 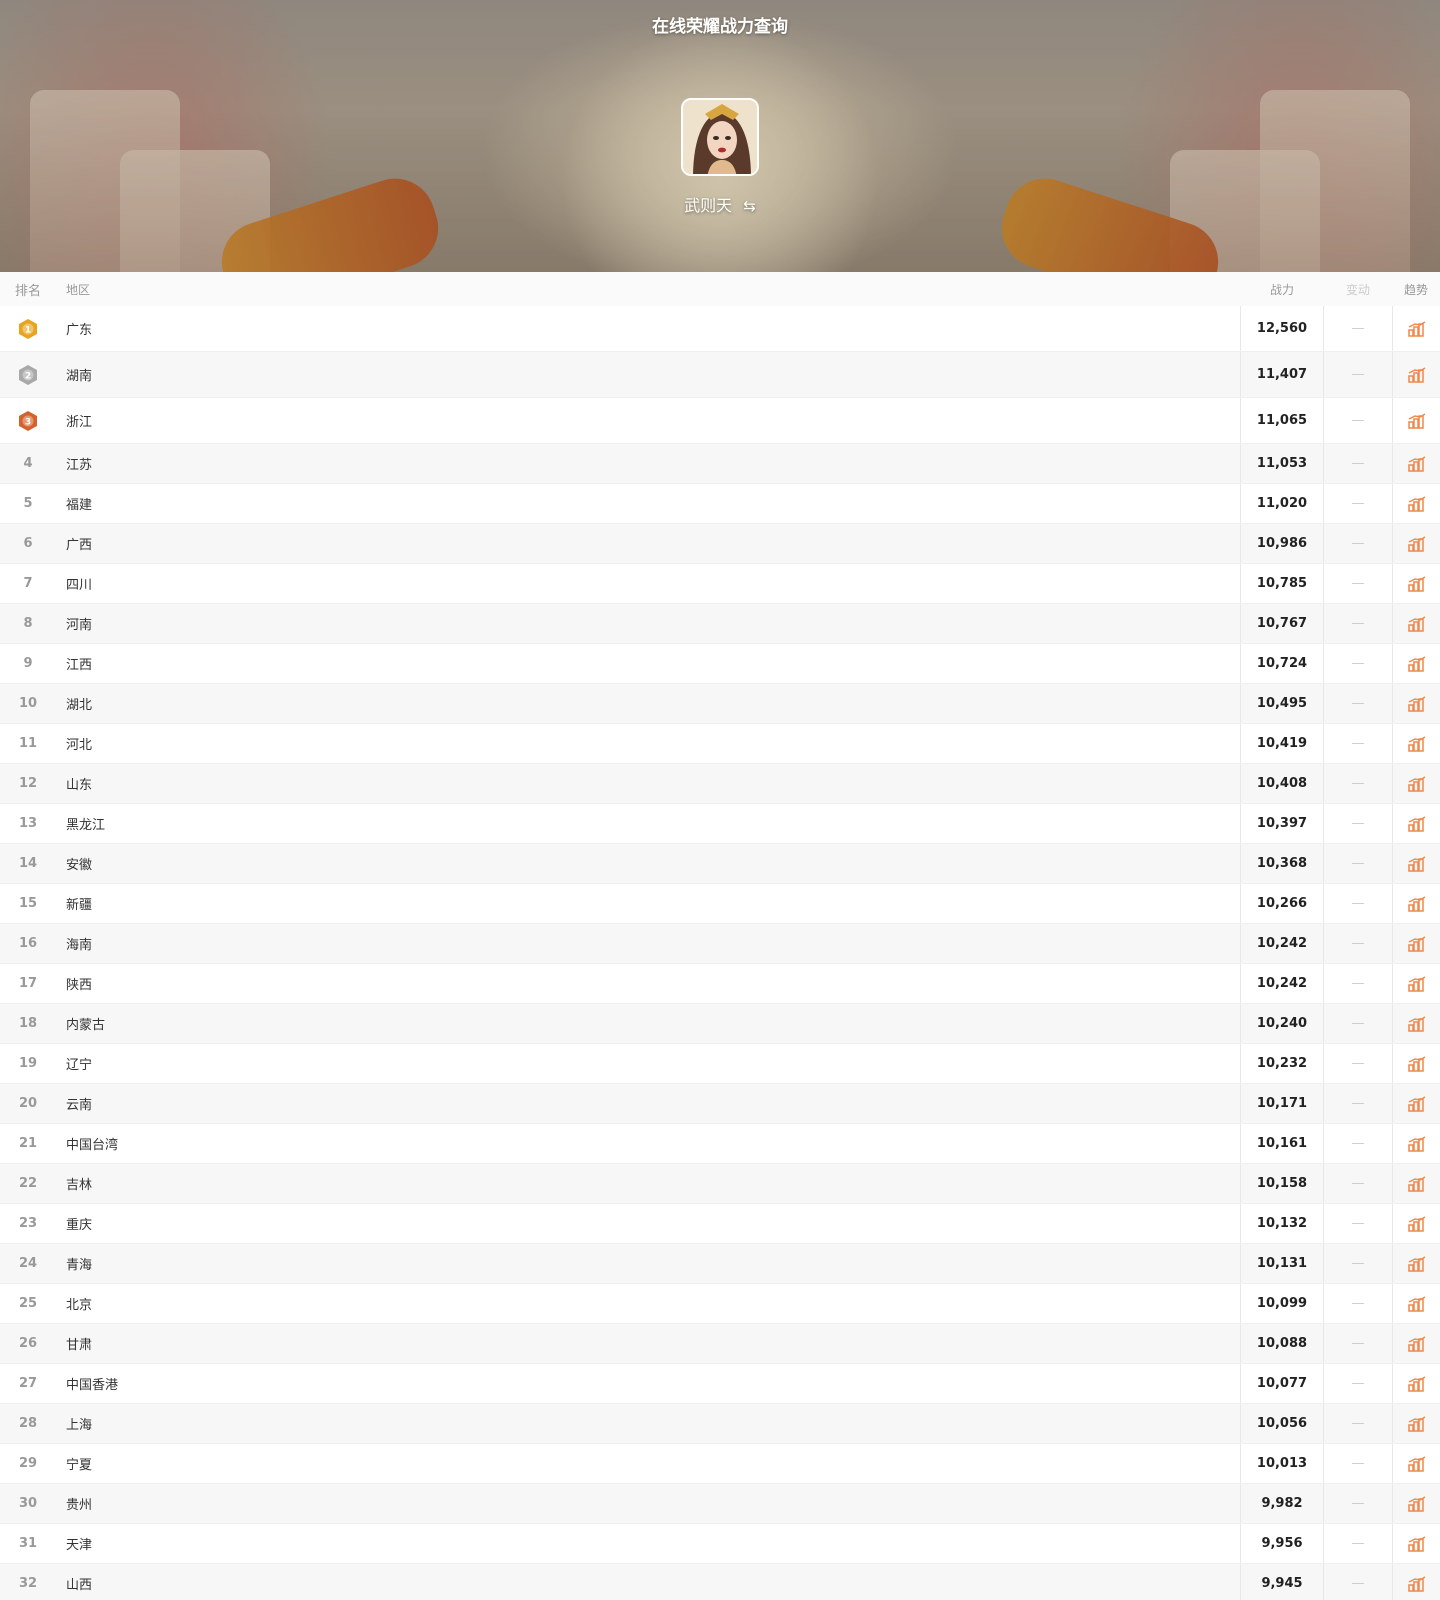 What do you see at coordinates (720, 1424) in the screenshot?
I see `table-row: 28 上海 10,056 —` at bounding box center [720, 1424].